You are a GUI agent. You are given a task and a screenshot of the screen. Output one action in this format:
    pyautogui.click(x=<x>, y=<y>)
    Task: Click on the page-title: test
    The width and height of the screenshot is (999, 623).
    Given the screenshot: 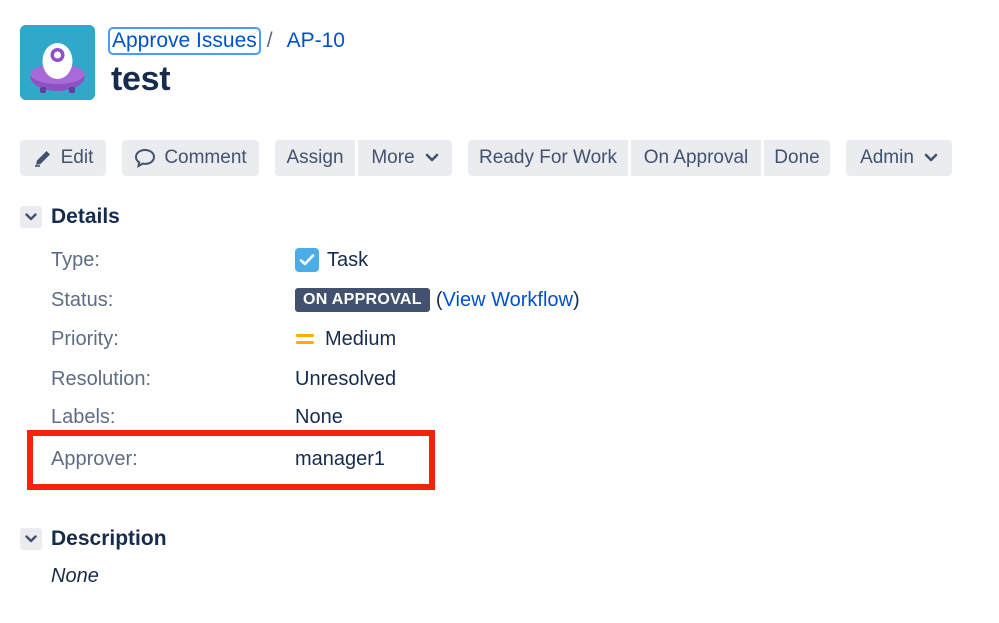 What is the action you would take?
    pyautogui.click(x=141, y=79)
    